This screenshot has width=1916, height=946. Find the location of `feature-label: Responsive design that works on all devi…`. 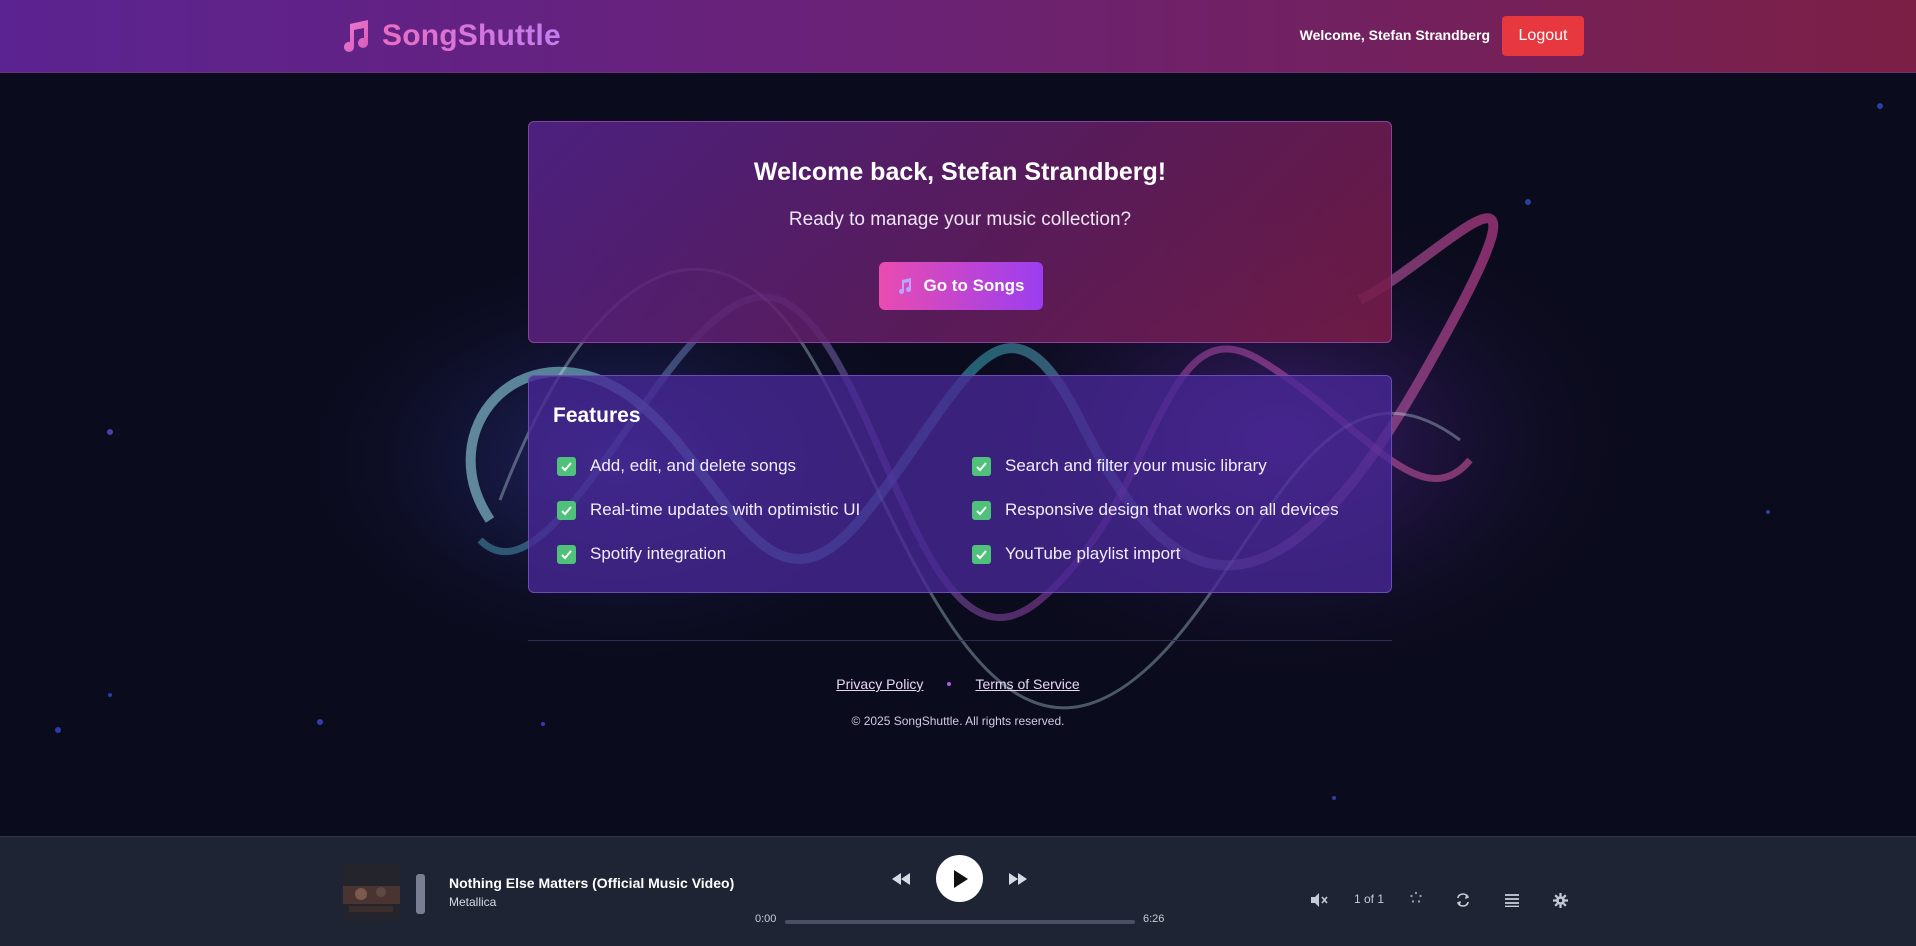

feature-label: Responsive design that works on all devi… is located at coordinates (1172, 509).